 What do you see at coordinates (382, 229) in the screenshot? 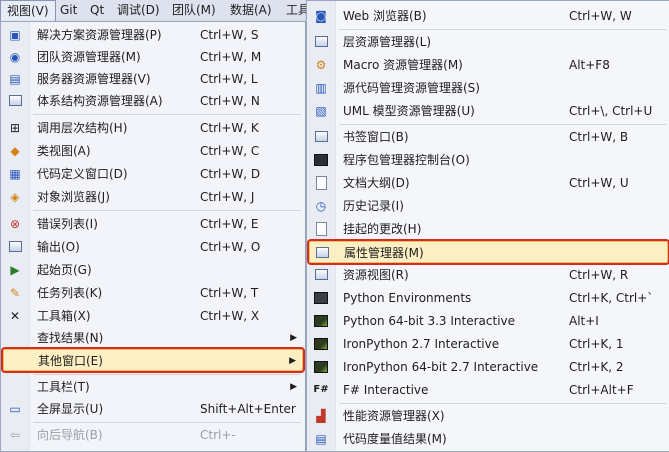
I see `menu-item-label: 挂起的更改(H)` at bounding box center [382, 229].